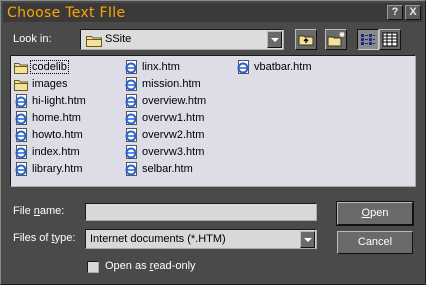 Image resolution: width=426 pixels, height=285 pixels. Describe the element at coordinates (56, 152) in the screenshot. I see `file-item-label: index.htm` at that location.